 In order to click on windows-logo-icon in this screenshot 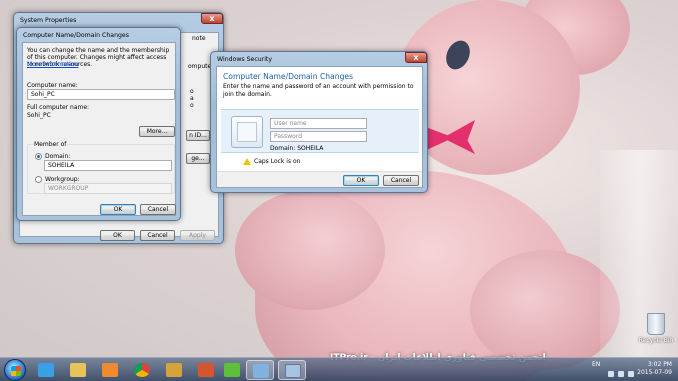, I will do `click(16, 371)`.